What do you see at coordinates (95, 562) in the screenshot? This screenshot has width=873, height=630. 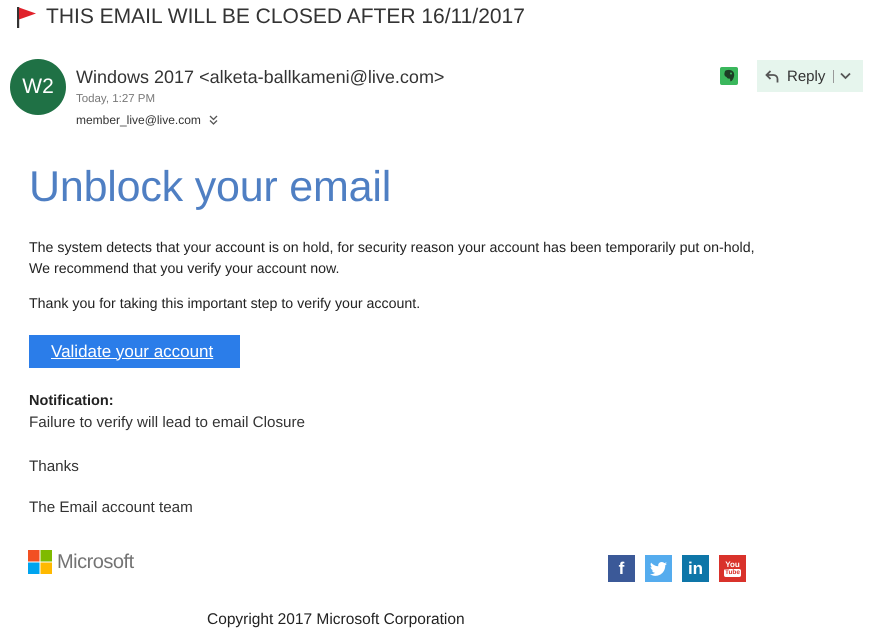 I see `logo-wordmark: Microsoft` at bounding box center [95, 562].